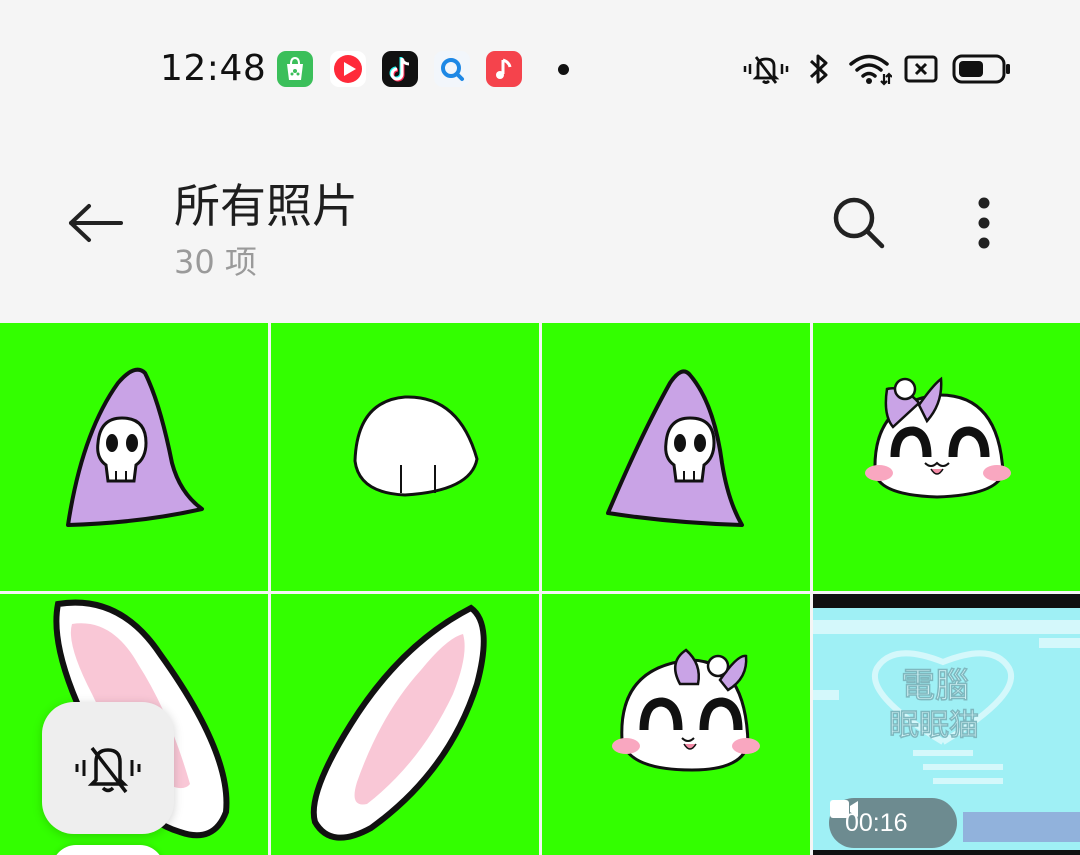  I want to click on search-app-icon, so click(452, 69).